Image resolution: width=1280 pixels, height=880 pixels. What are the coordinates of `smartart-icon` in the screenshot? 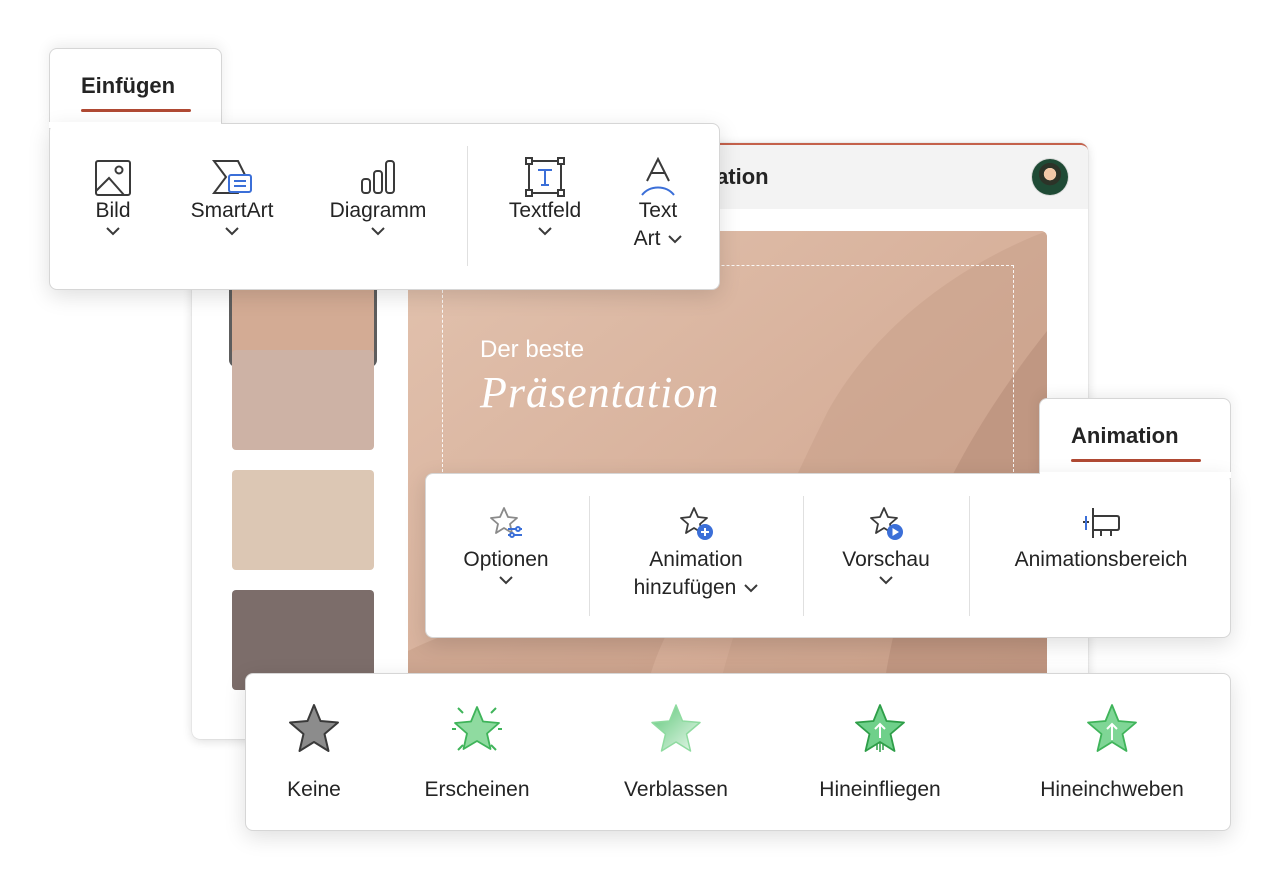 It's located at (232, 177).